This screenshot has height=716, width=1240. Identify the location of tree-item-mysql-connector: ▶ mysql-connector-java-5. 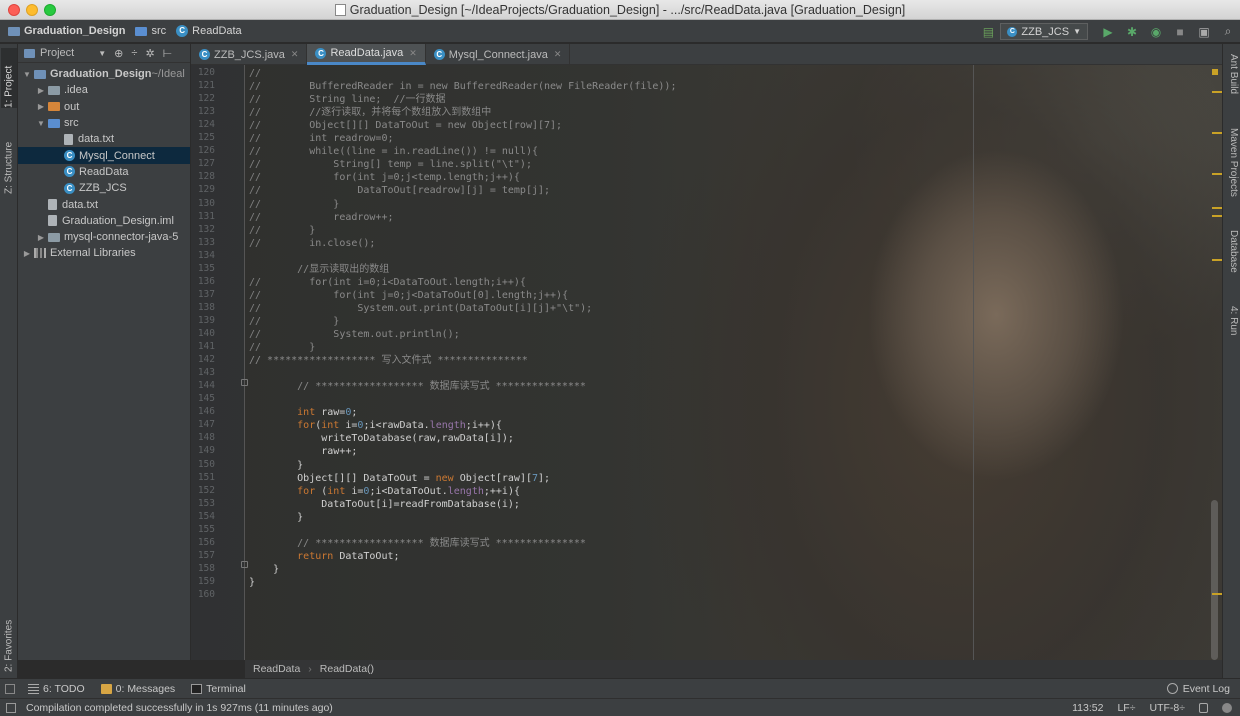
(104, 237).